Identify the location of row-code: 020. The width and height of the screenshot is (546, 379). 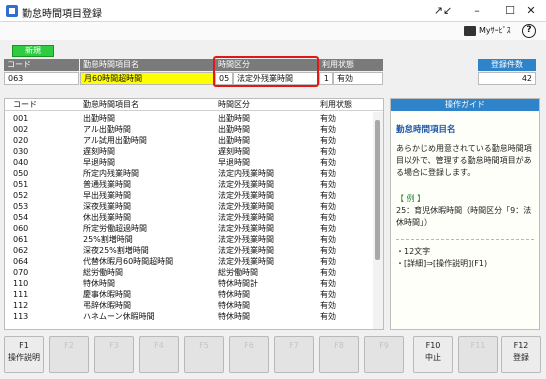
(21, 140).